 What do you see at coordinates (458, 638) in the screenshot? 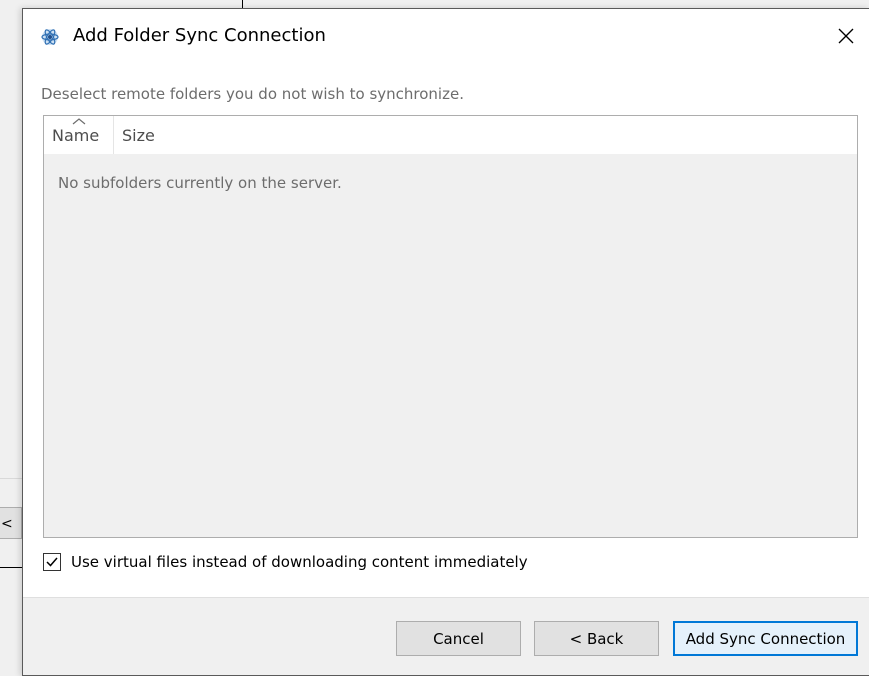
I see `cancel-button: Cancel` at bounding box center [458, 638].